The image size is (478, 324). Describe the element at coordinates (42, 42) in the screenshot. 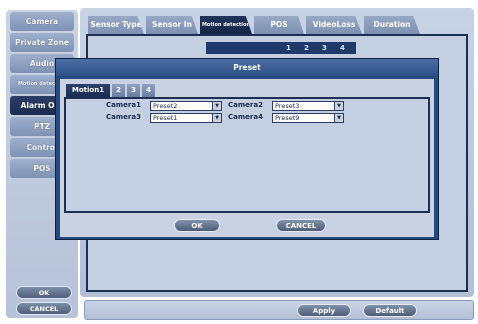

I see `sidebar-item-private-zone: Private Zone` at that location.